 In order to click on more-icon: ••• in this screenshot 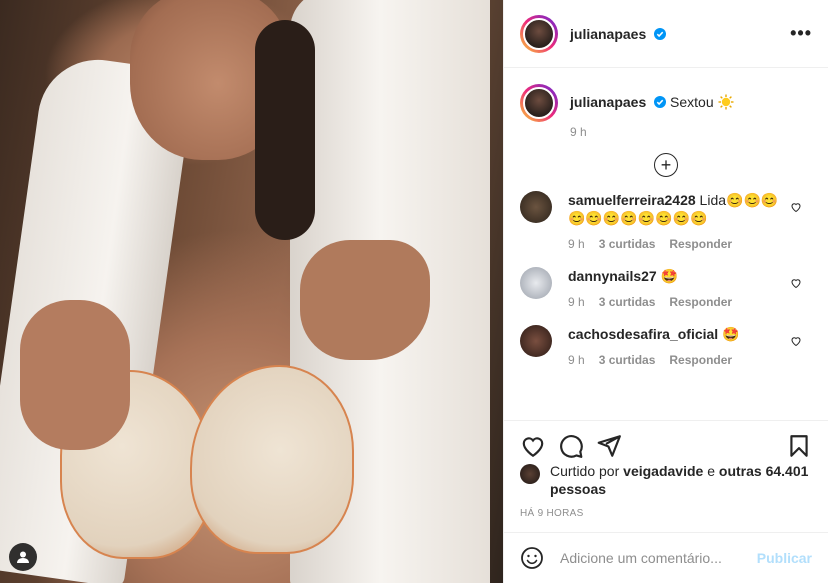, I will do `click(801, 33)`.